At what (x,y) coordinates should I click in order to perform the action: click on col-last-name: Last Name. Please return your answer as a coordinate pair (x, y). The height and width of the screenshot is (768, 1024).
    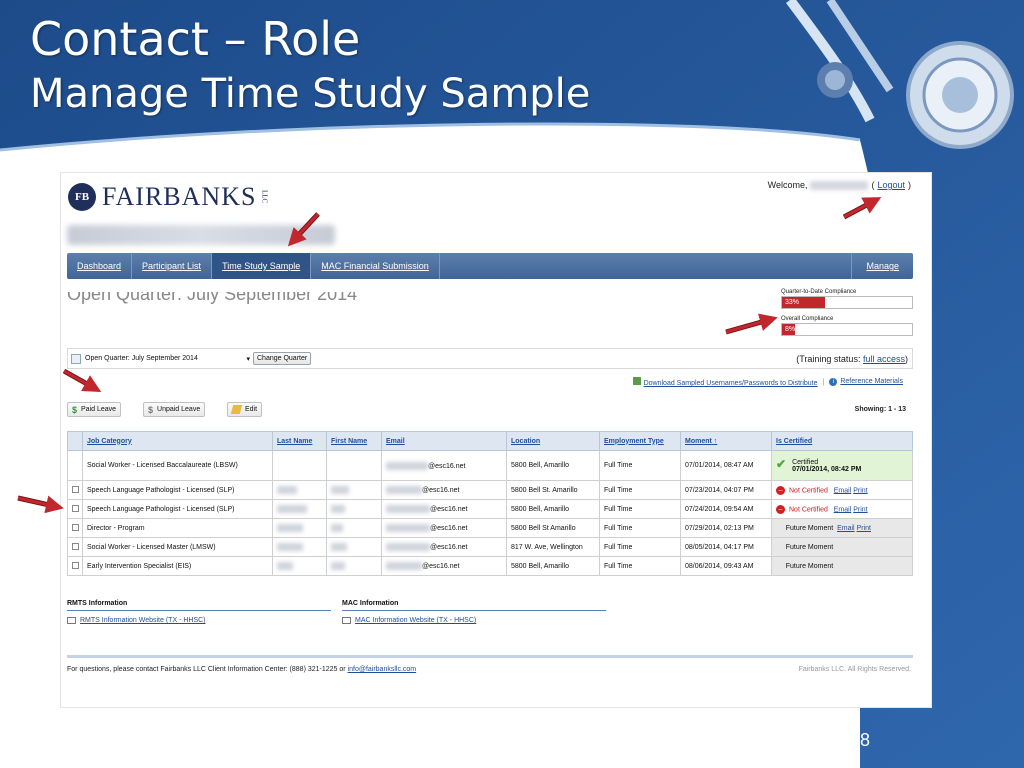
    Looking at the image, I should click on (299, 441).